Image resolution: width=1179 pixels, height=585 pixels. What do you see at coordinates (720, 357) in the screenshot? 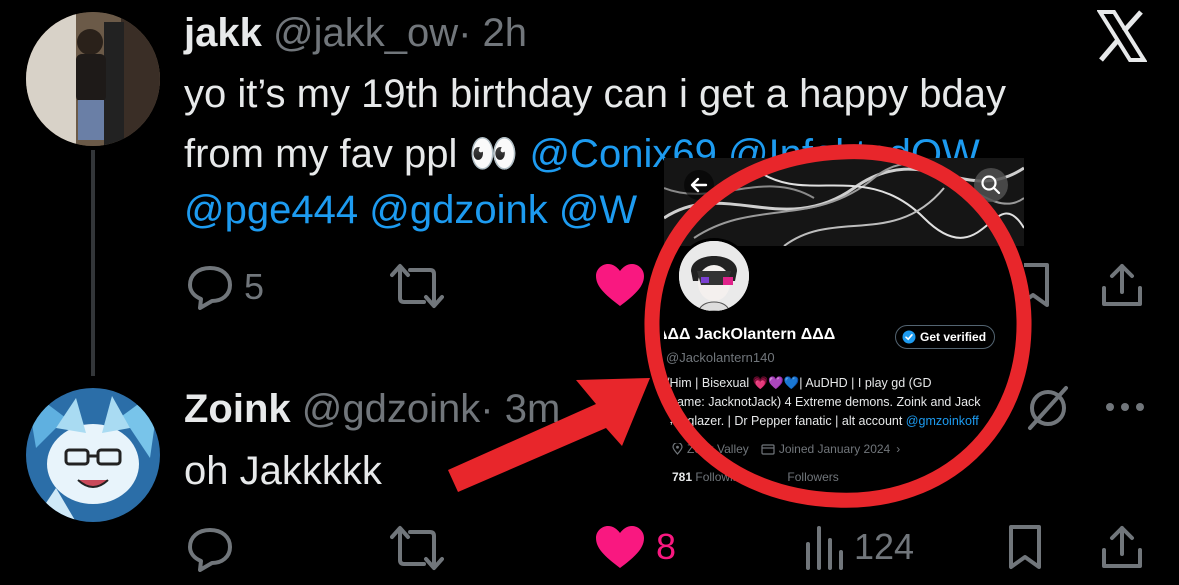
I see `profile-handle: @Jackolantern140` at bounding box center [720, 357].